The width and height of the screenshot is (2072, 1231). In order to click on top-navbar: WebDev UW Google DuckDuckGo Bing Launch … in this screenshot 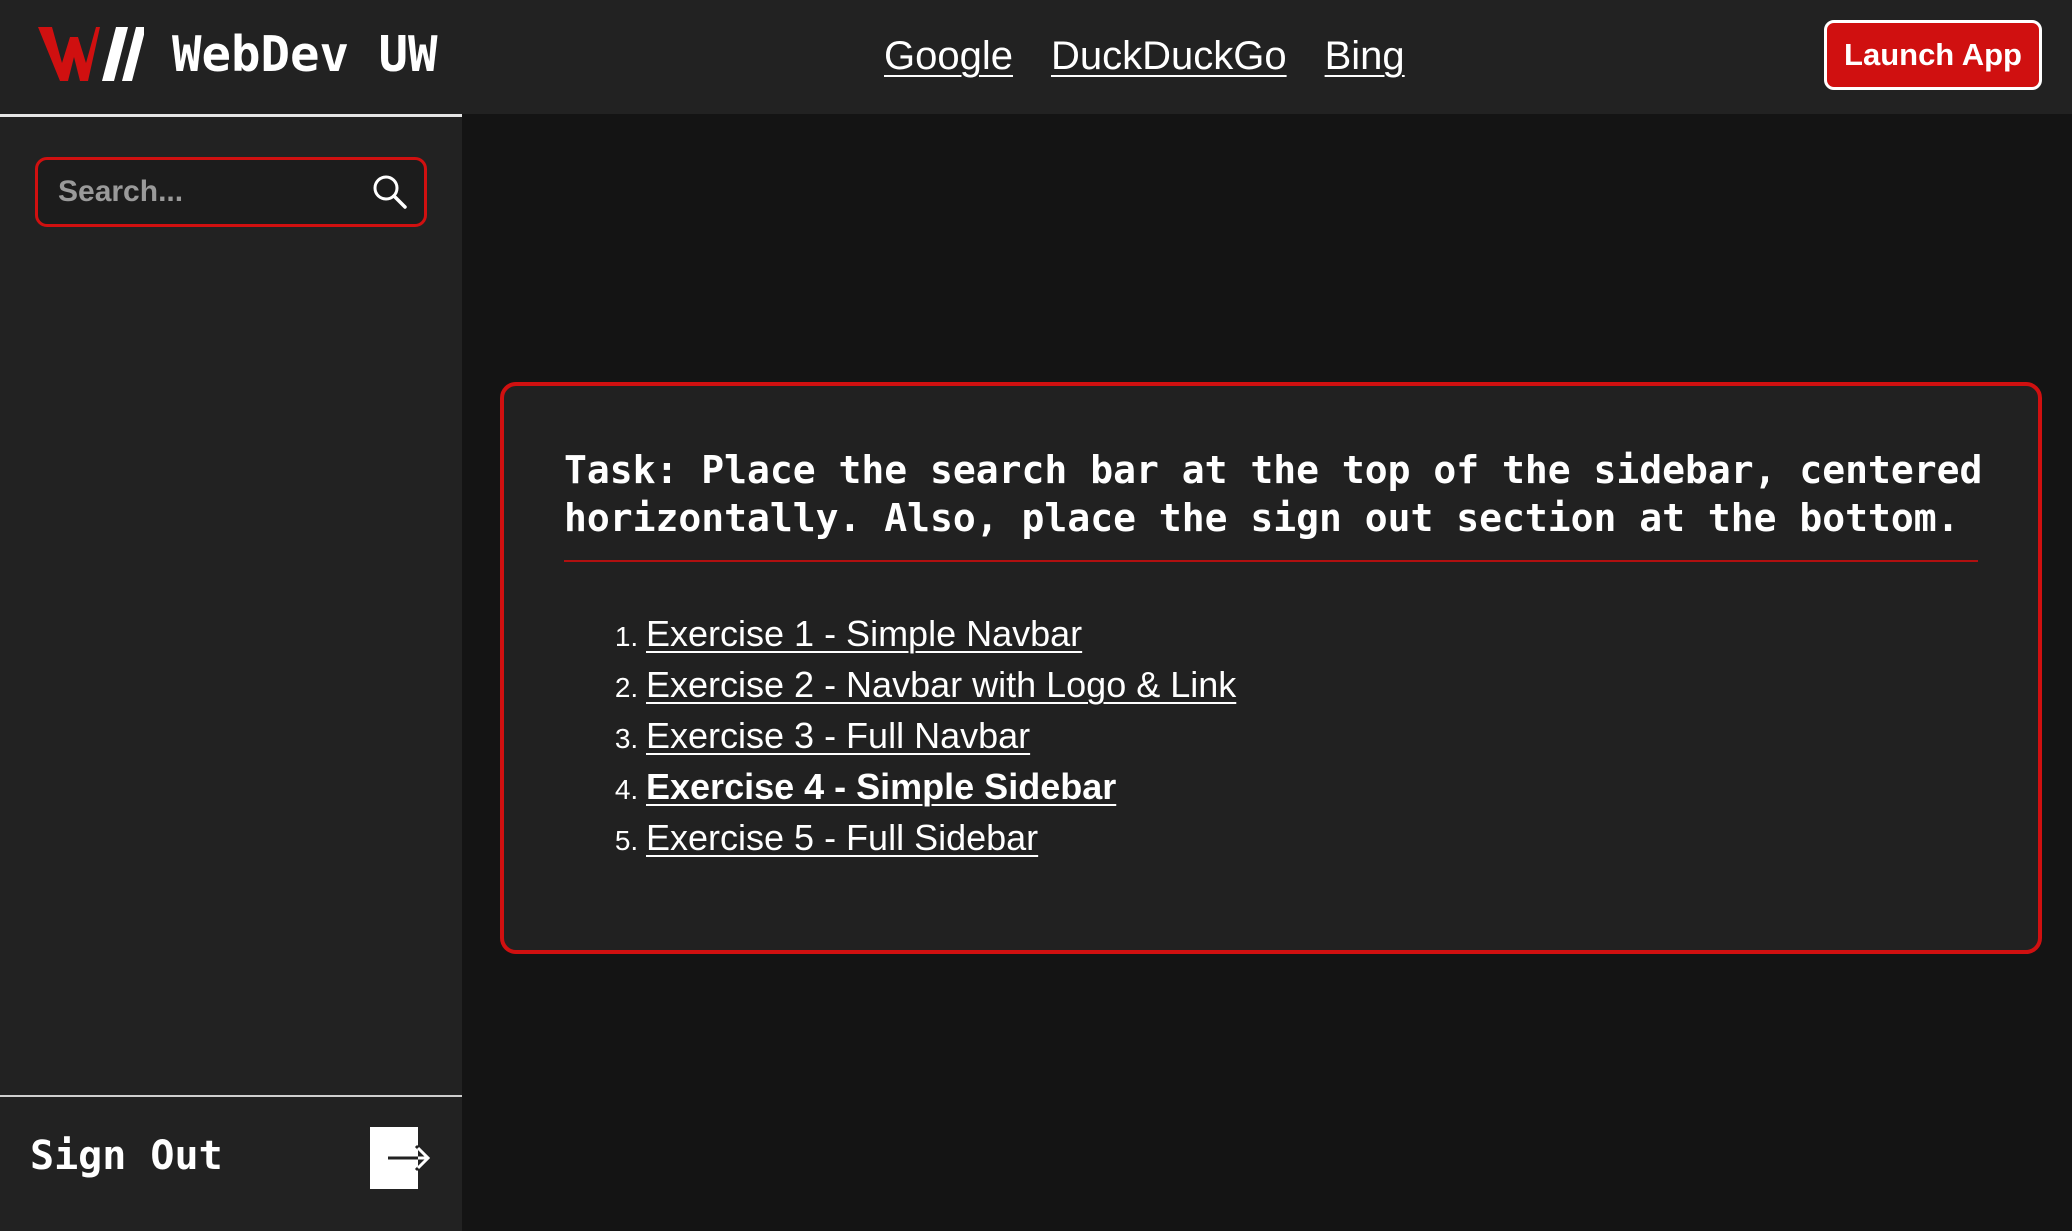, I will do `click(1036, 57)`.